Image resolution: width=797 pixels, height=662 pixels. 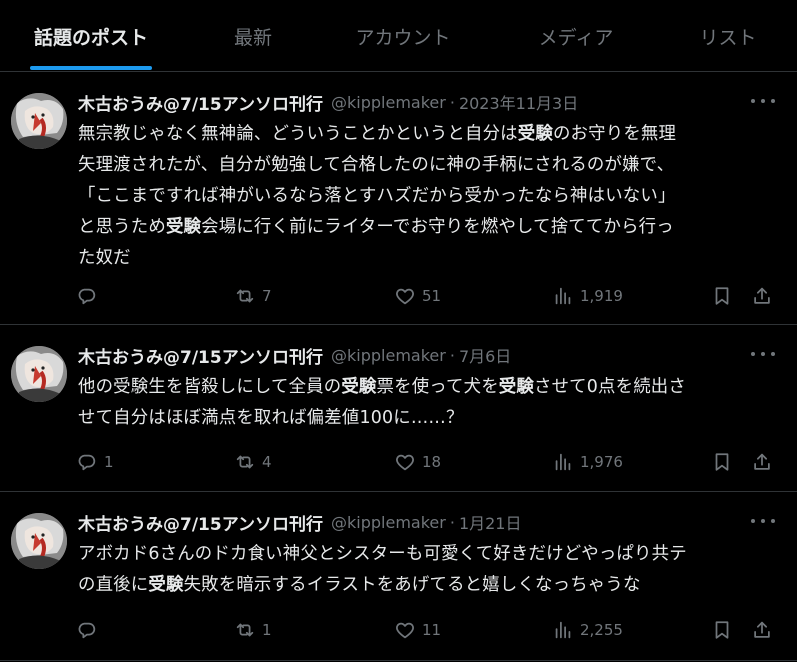 I want to click on views-button: 1,919, so click(x=587, y=296).